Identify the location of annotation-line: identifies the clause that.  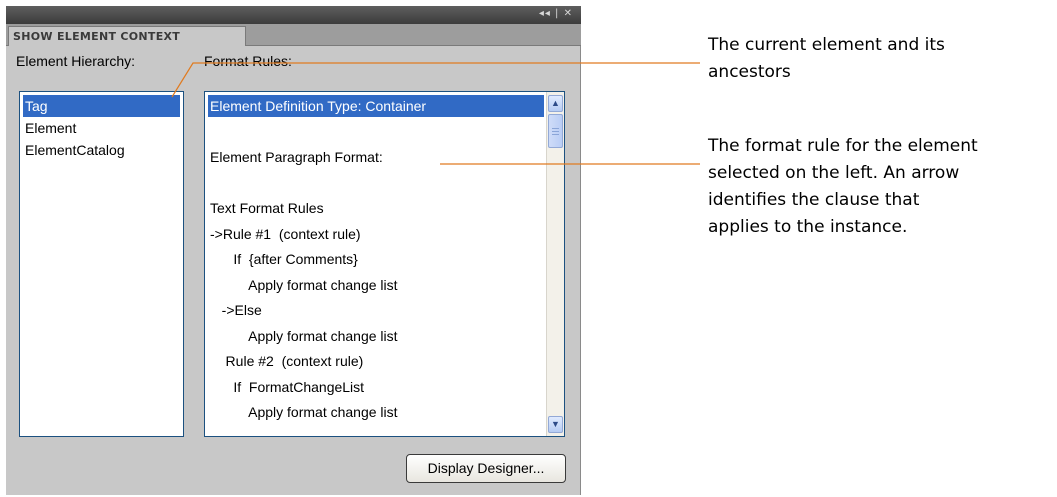
(814, 200).